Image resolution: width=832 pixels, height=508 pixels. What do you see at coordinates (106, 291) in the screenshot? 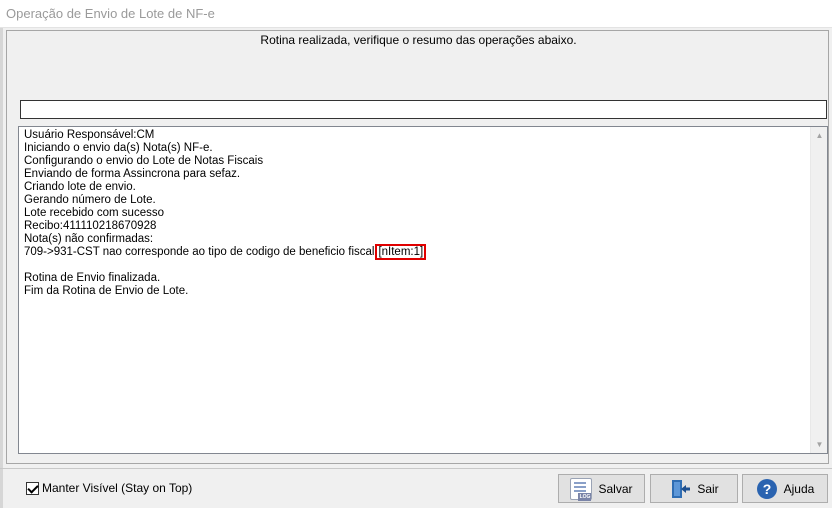
I see `log-line: Fim da Rotina de Envio de Lote.` at bounding box center [106, 291].